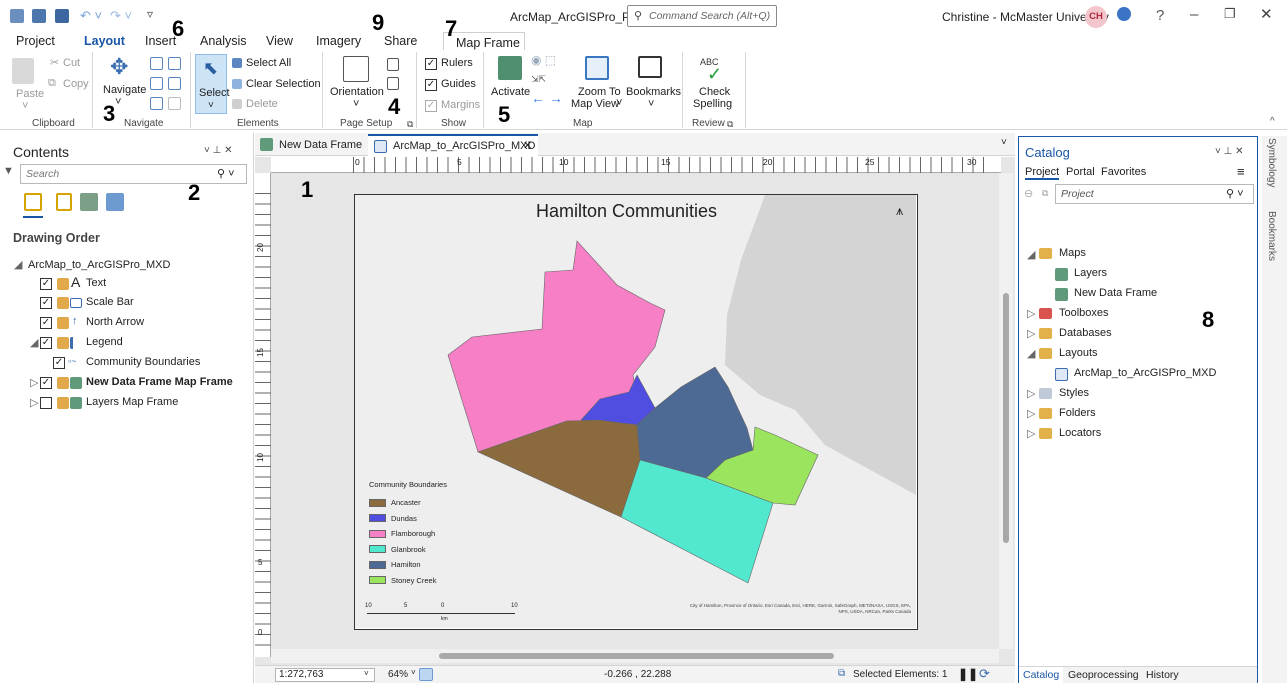 The height and width of the screenshot is (683, 1287). Describe the element at coordinates (1006, 418) in the screenshot. I see `vertical-scroll-thumb` at that location.